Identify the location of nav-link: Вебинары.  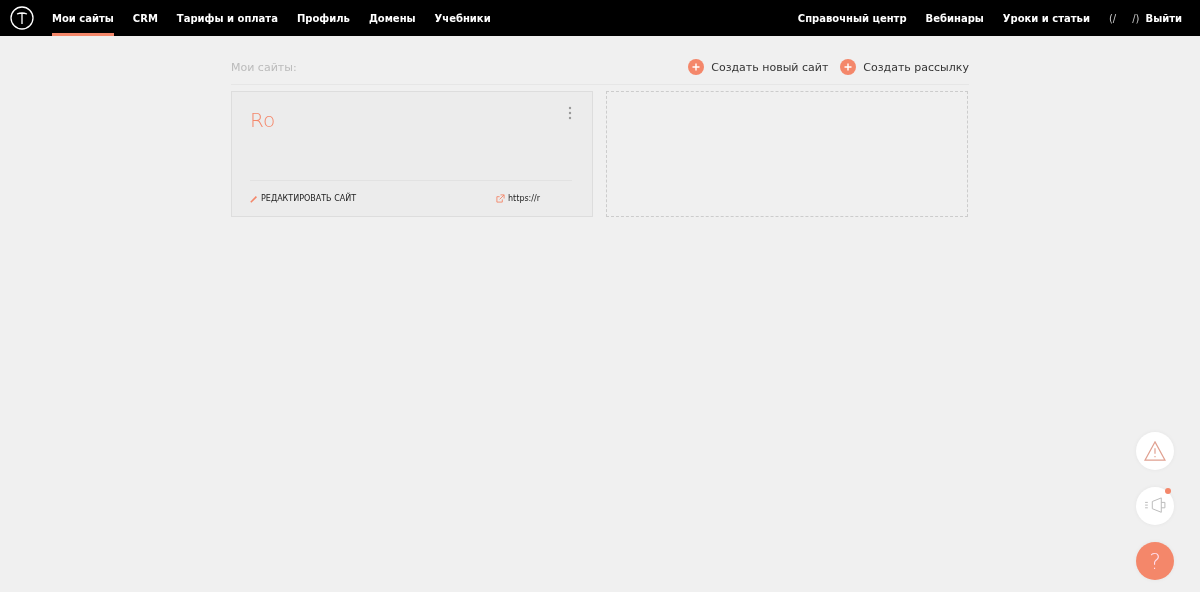
(954, 18).